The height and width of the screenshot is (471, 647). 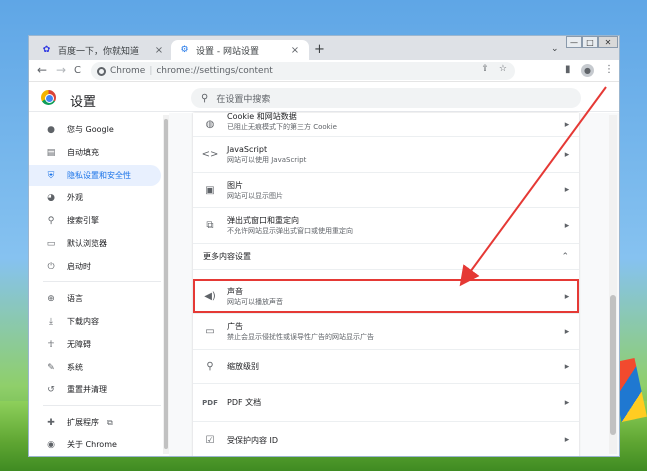 I want to click on sidebar-item-on-startup: ⏻ 启动时, so click(x=95, y=266).